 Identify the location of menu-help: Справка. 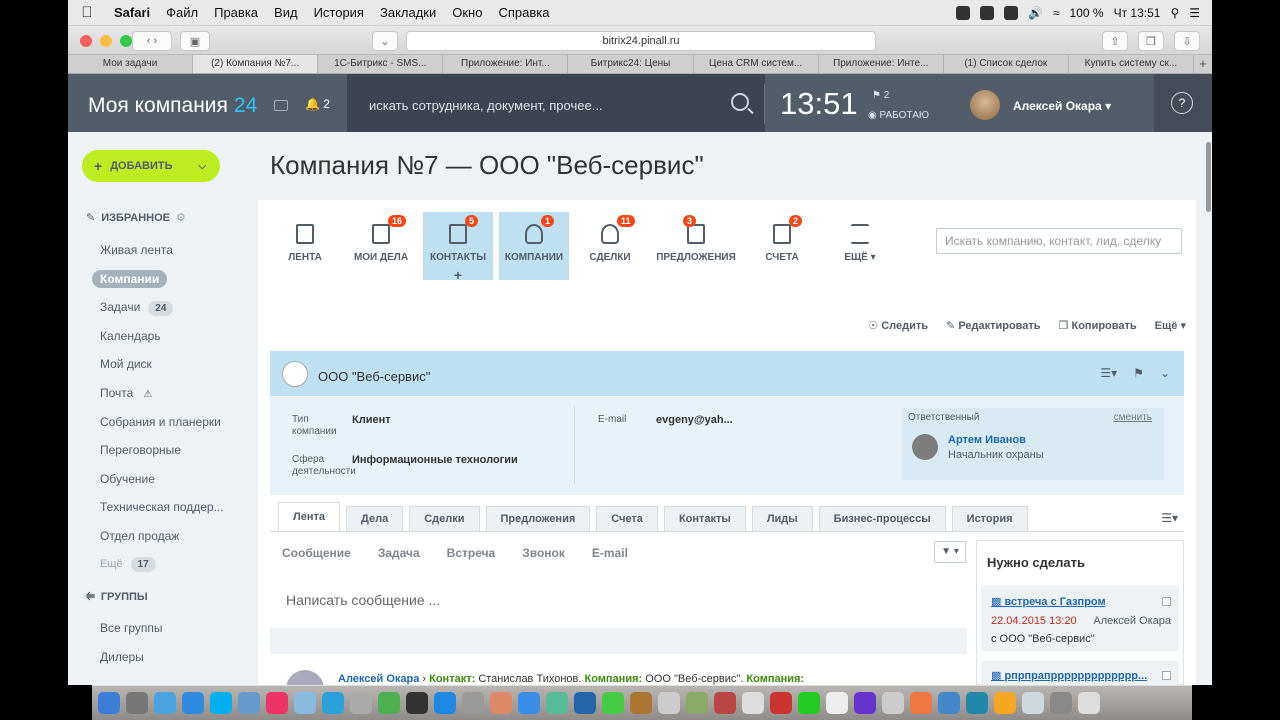
(523, 12).